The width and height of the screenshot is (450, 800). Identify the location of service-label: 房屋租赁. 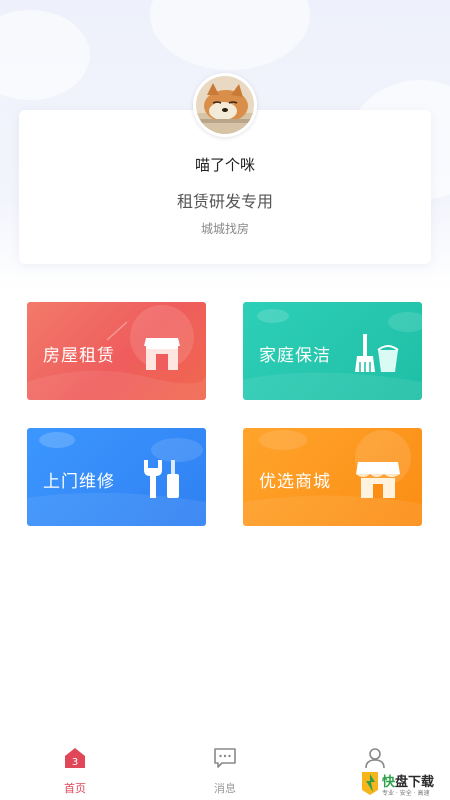
(79, 356).